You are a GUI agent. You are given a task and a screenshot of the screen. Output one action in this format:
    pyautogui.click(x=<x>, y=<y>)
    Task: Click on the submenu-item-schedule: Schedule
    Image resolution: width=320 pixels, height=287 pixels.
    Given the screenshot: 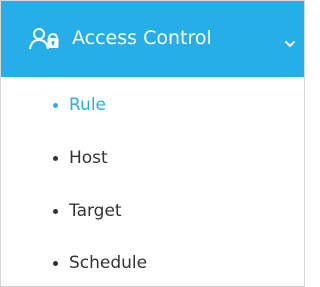 What is the action you would take?
    pyautogui.click(x=152, y=263)
    